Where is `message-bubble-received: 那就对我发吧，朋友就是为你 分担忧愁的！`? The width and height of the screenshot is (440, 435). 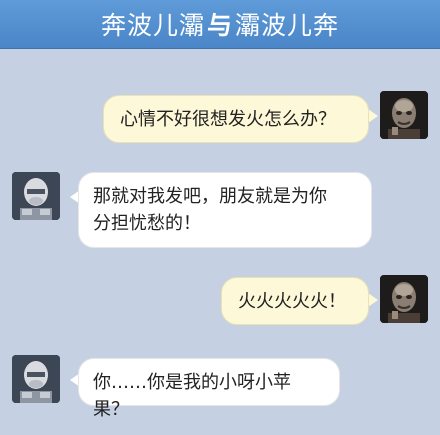
message-bubble-received: 那就对我发吧，朋友就是为你 分担忧愁的！ is located at coordinates (225, 210).